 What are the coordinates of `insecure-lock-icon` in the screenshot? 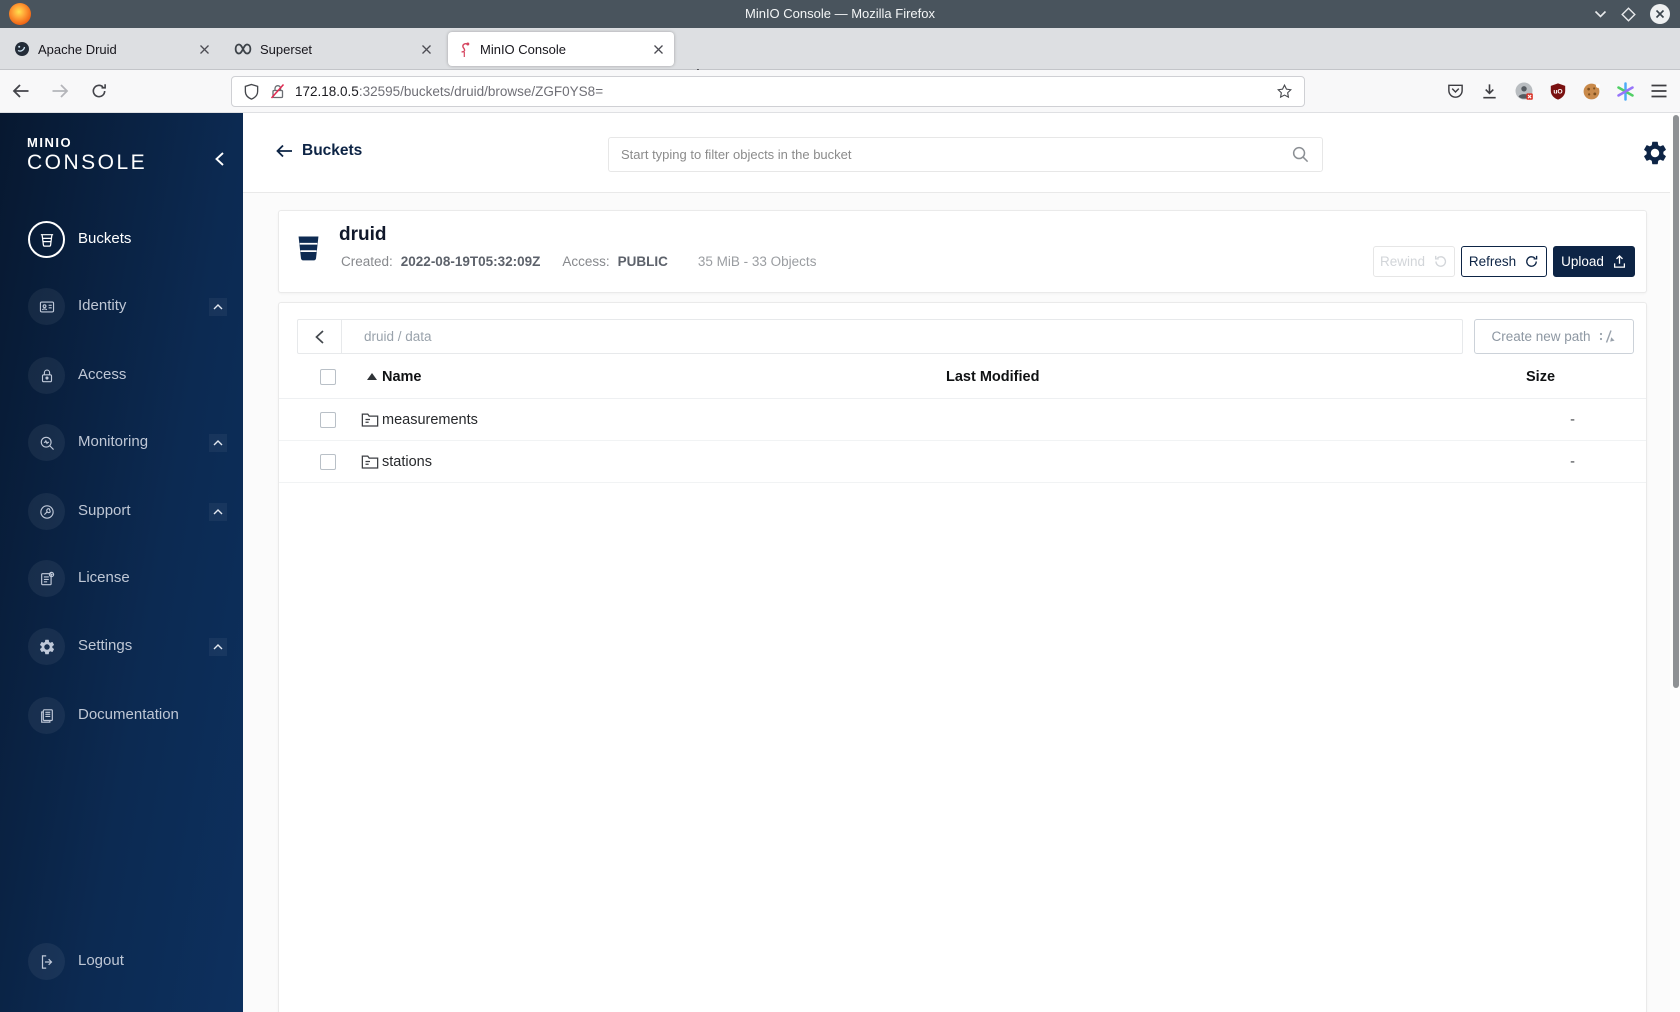 It's located at (277, 91).